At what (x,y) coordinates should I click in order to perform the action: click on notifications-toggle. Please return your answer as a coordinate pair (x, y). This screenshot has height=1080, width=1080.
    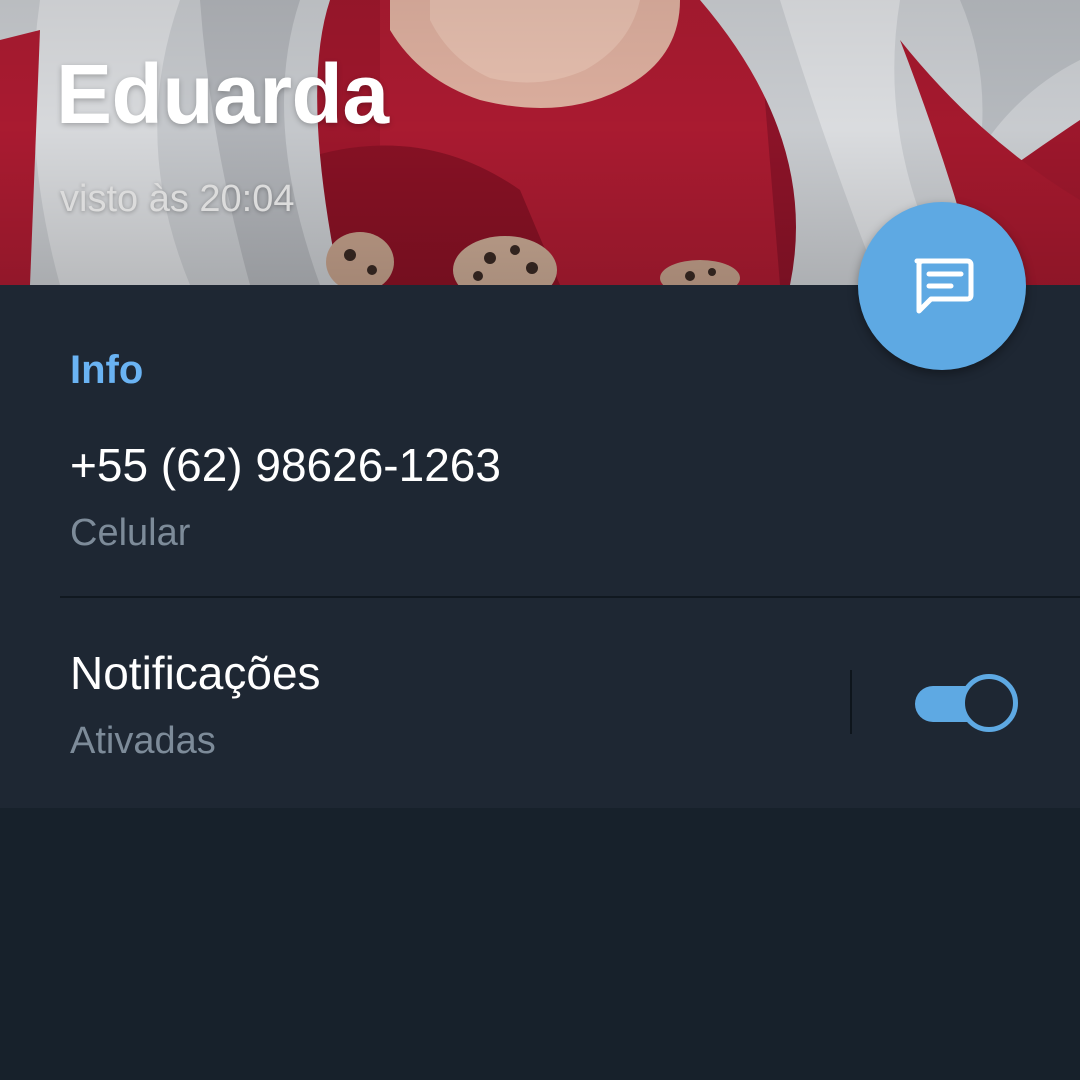
    Looking at the image, I should click on (966, 703).